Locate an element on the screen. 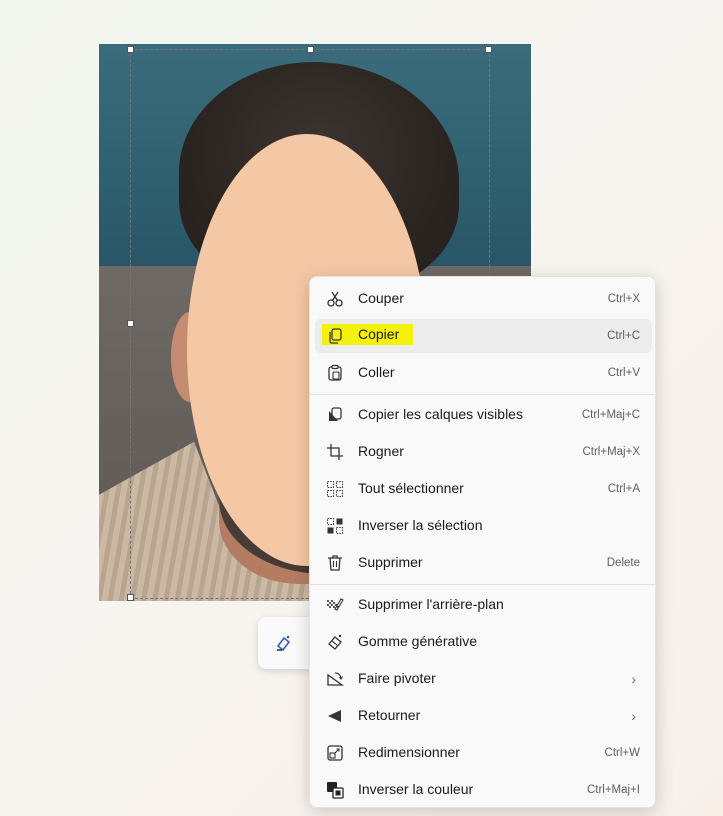 The height and width of the screenshot is (816, 723). menu-item-copier-calques: Copier les calques visibles Ctrl+Maj+C is located at coordinates (483, 415).